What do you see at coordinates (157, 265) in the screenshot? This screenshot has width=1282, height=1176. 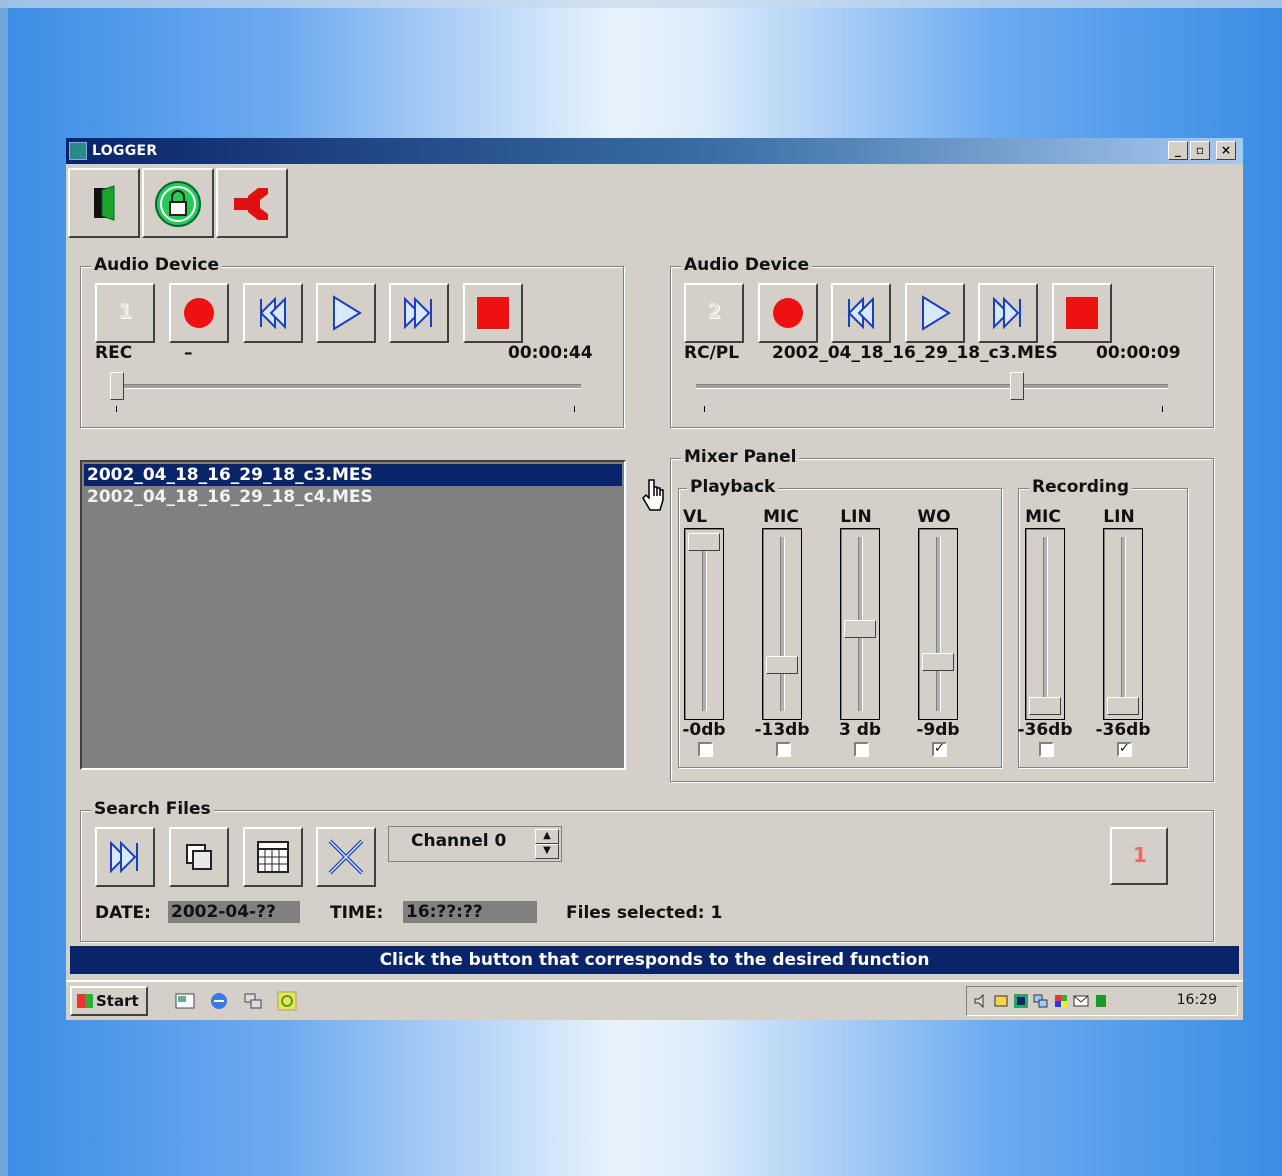 I see `audio-device-1-label: Audio Device` at bounding box center [157, 265].